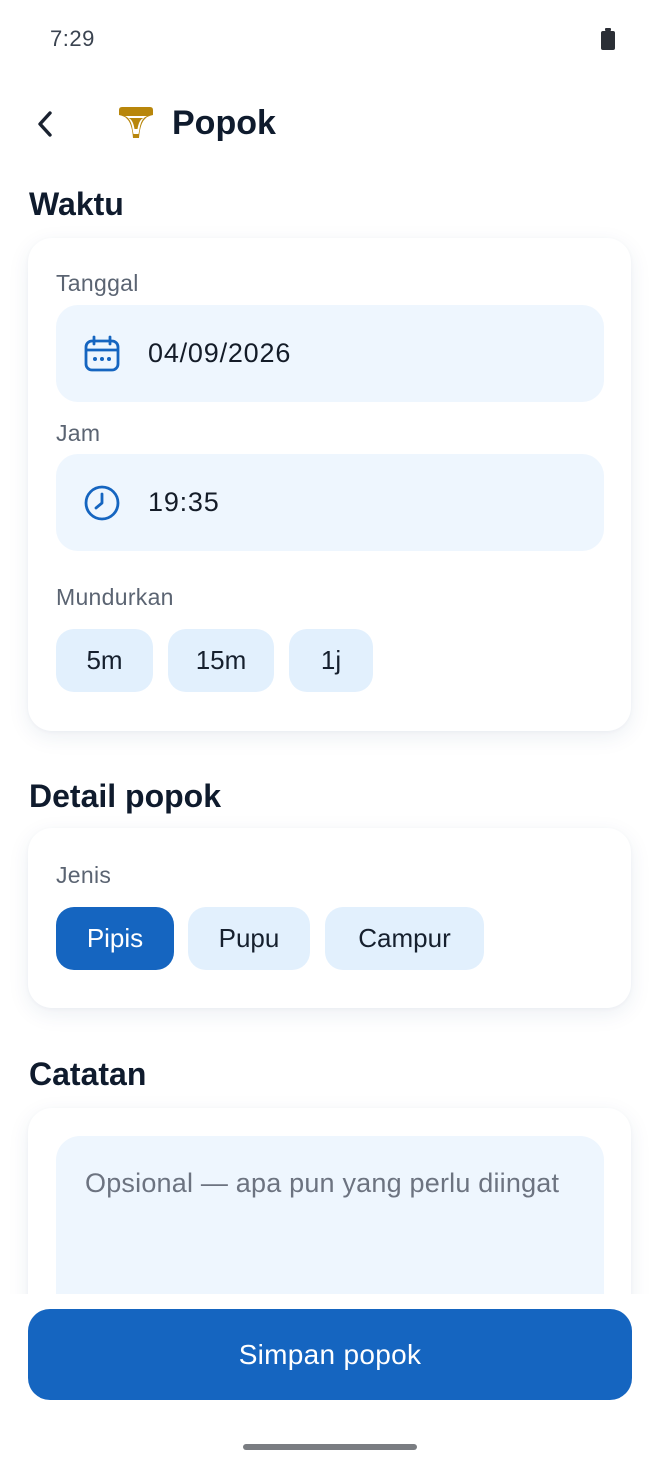  I want to click on type-chip-pupu: Pupu, so click(249, 938).